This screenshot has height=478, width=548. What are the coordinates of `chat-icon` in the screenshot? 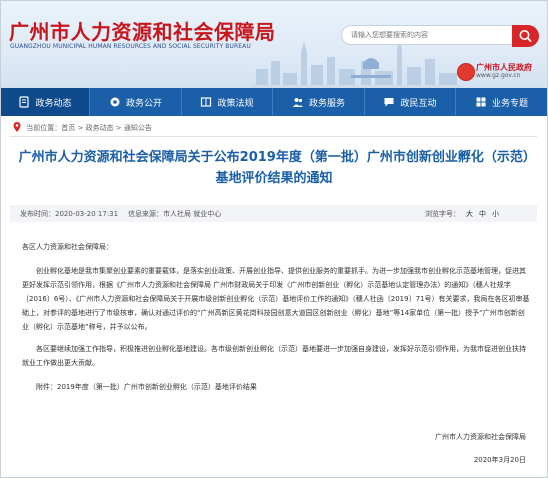 It's located at (389, 102).